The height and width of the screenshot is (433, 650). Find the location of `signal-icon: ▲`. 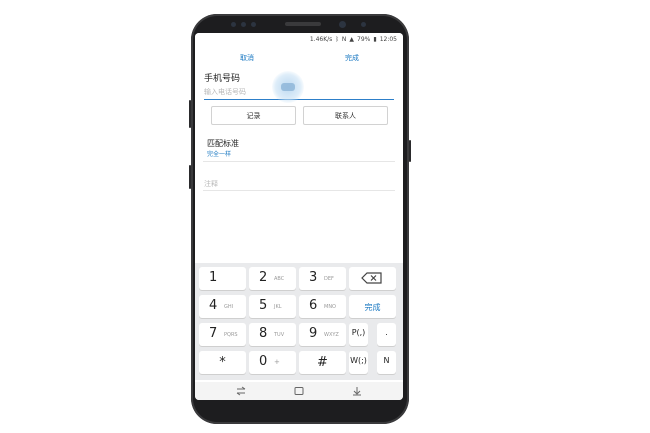

signal-icon: ▲ is located at coordinates (352, 39).